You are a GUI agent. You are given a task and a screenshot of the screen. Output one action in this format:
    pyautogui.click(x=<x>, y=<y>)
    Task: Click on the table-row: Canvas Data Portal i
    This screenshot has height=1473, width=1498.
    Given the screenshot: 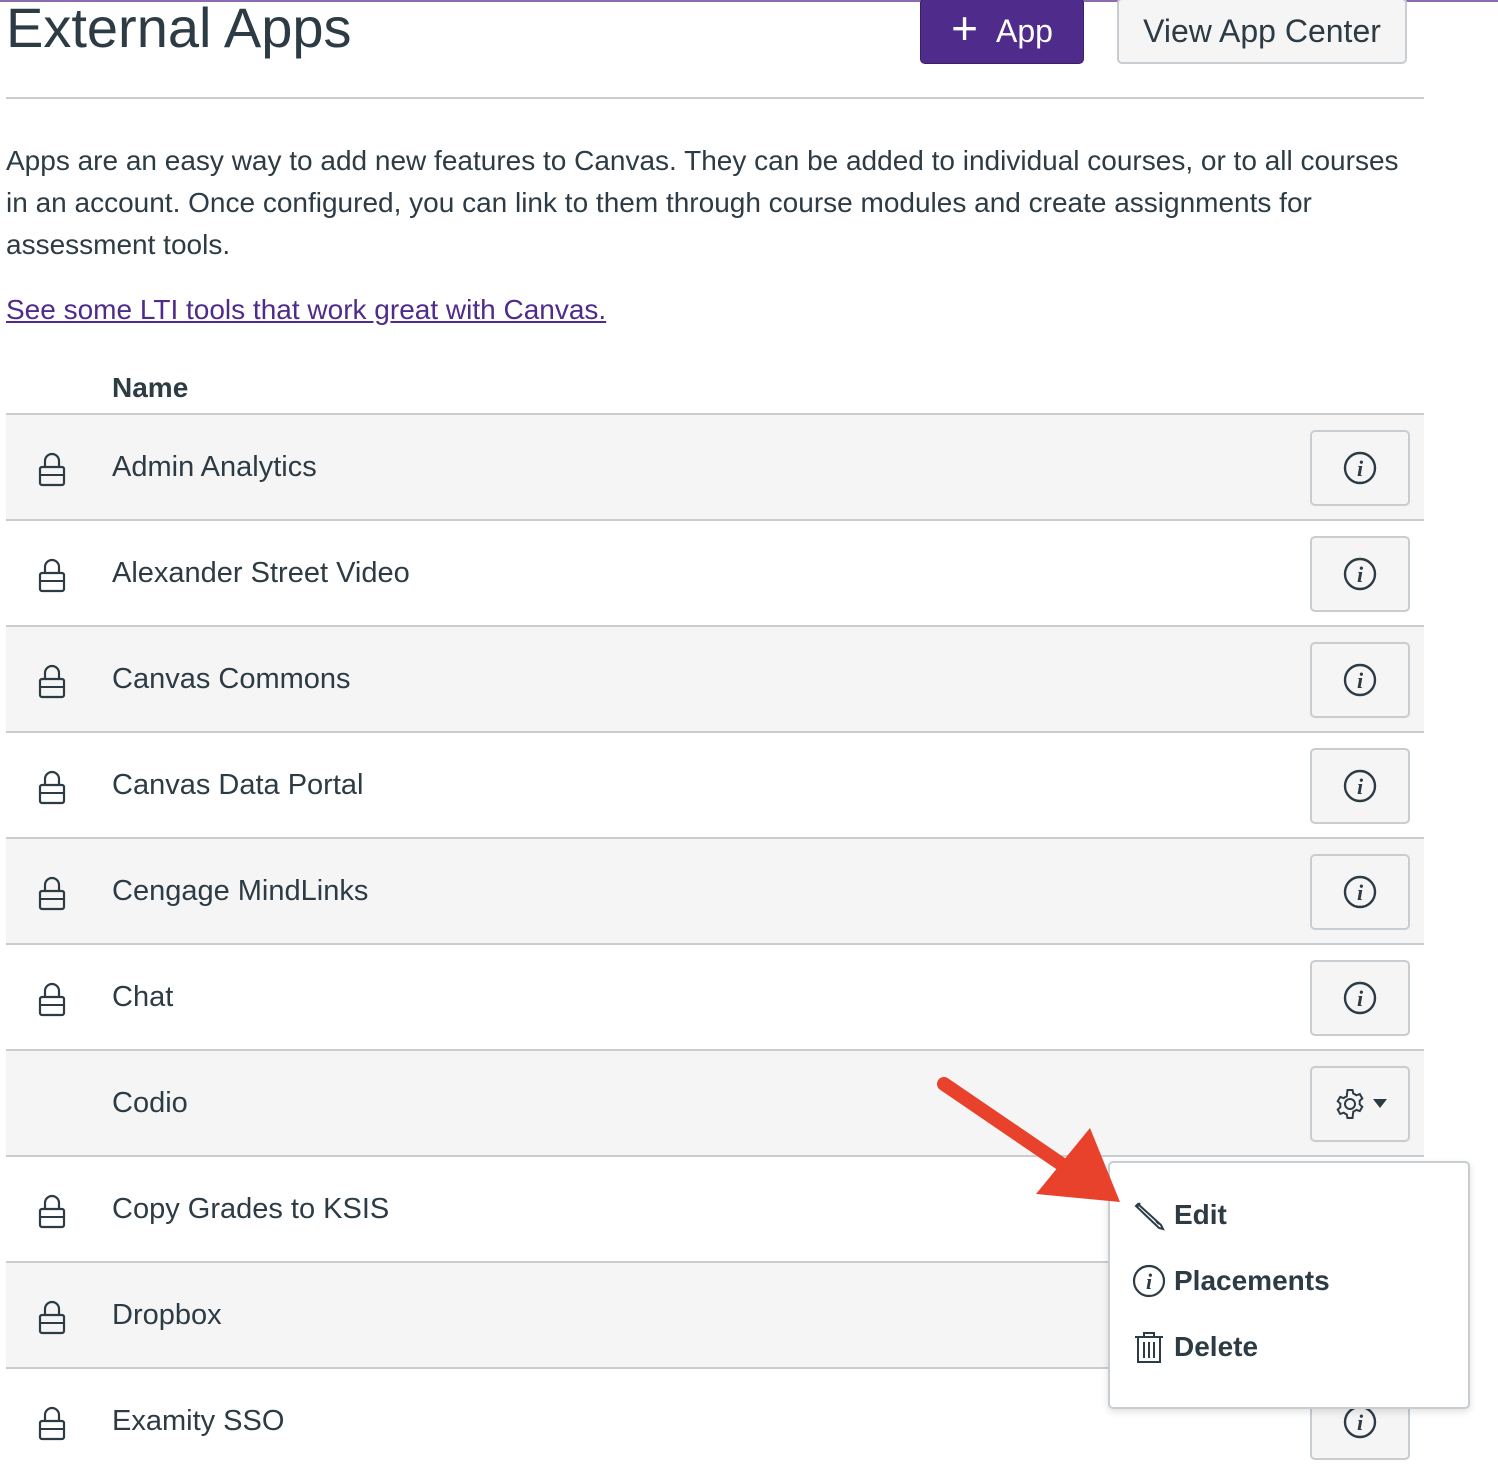 What is the action you would take?
    pyautogui.click(x=715, y=784)
    